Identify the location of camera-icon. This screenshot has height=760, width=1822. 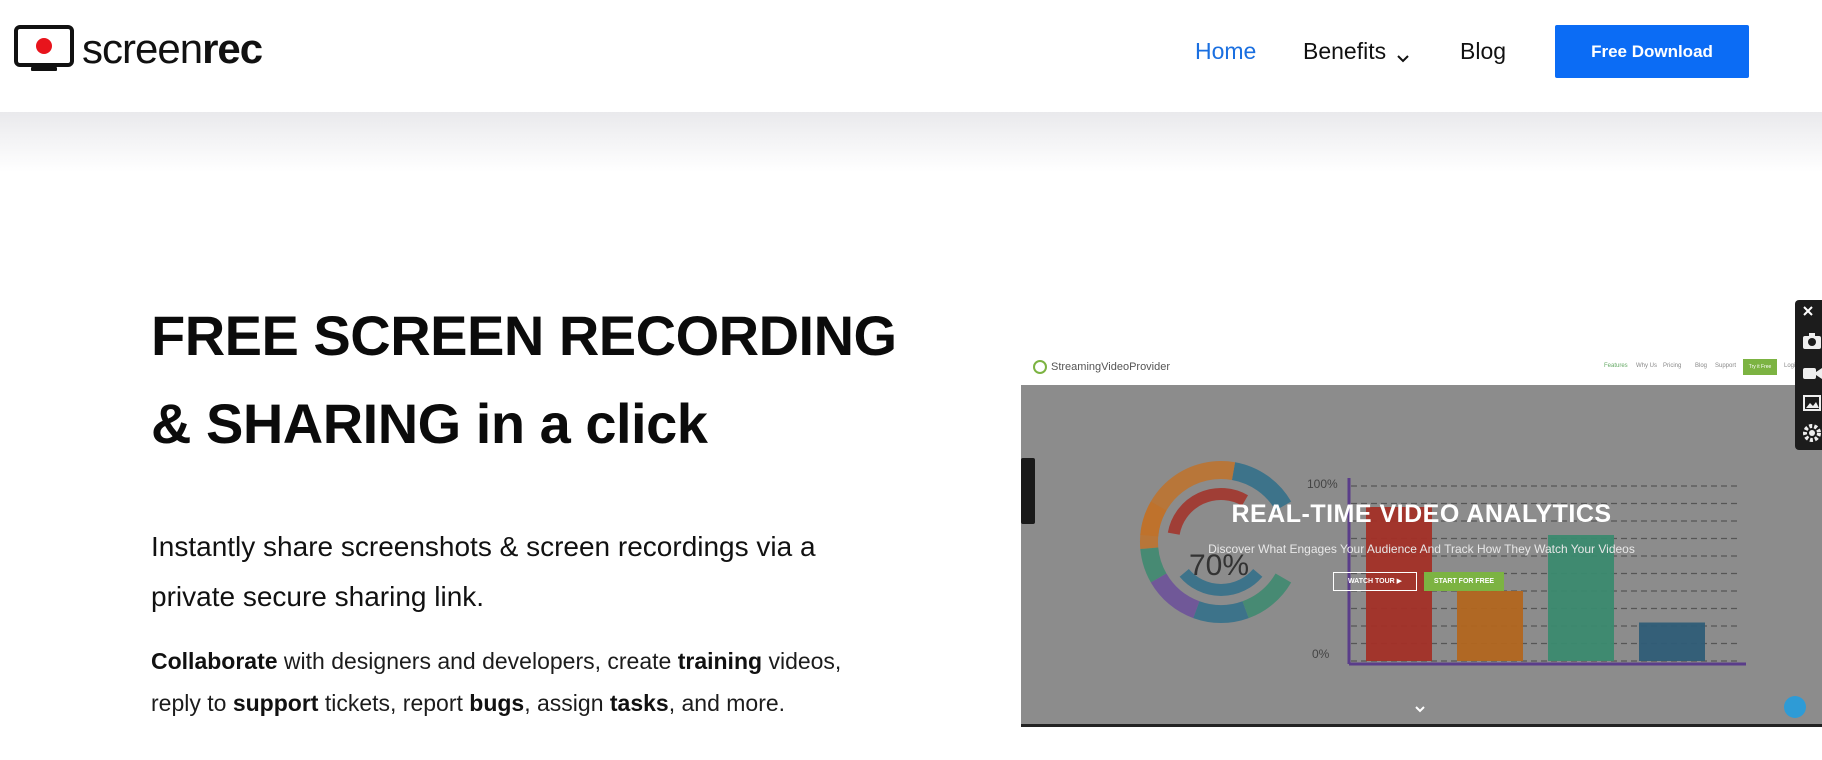
(1811, 341).